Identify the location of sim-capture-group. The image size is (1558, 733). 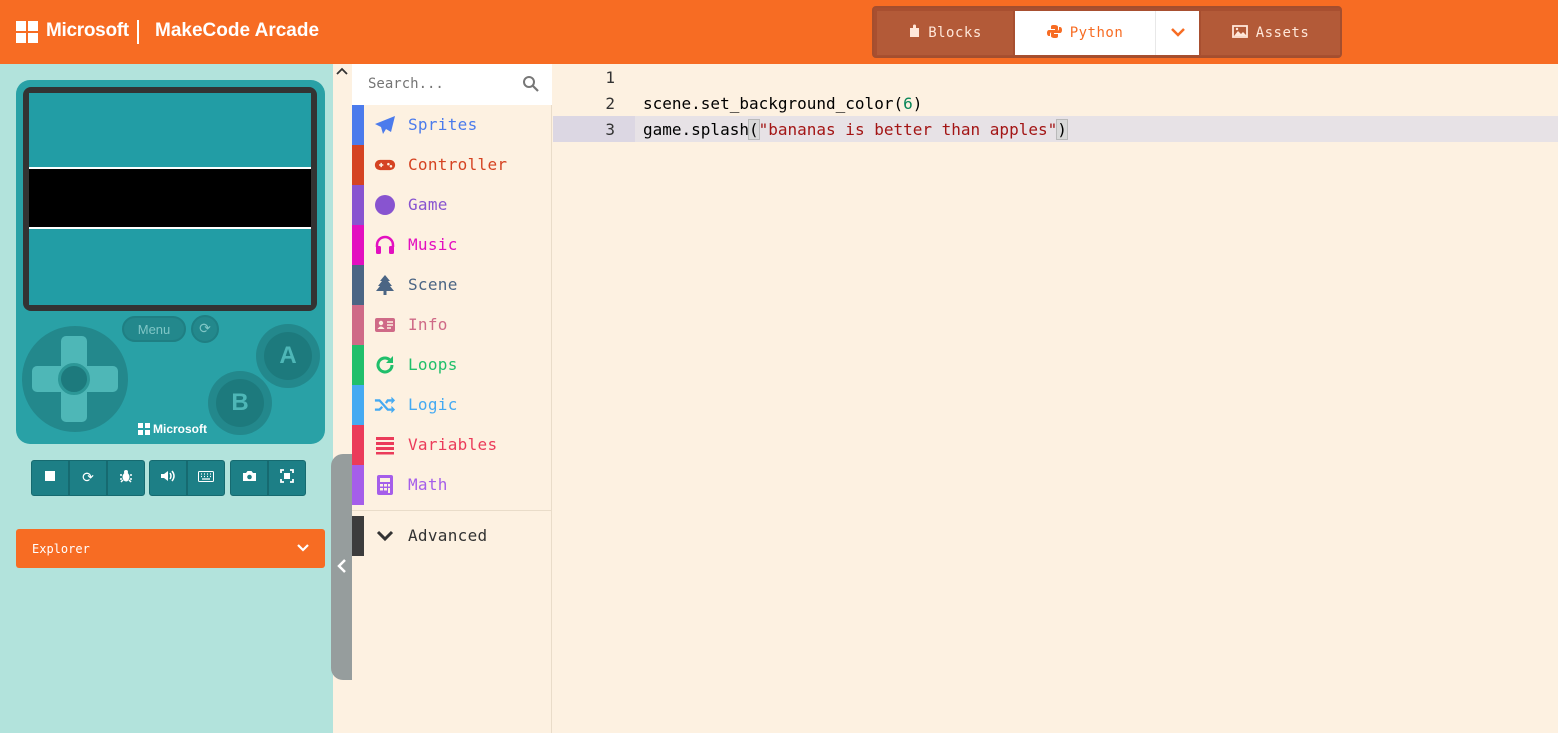
(268, 478).